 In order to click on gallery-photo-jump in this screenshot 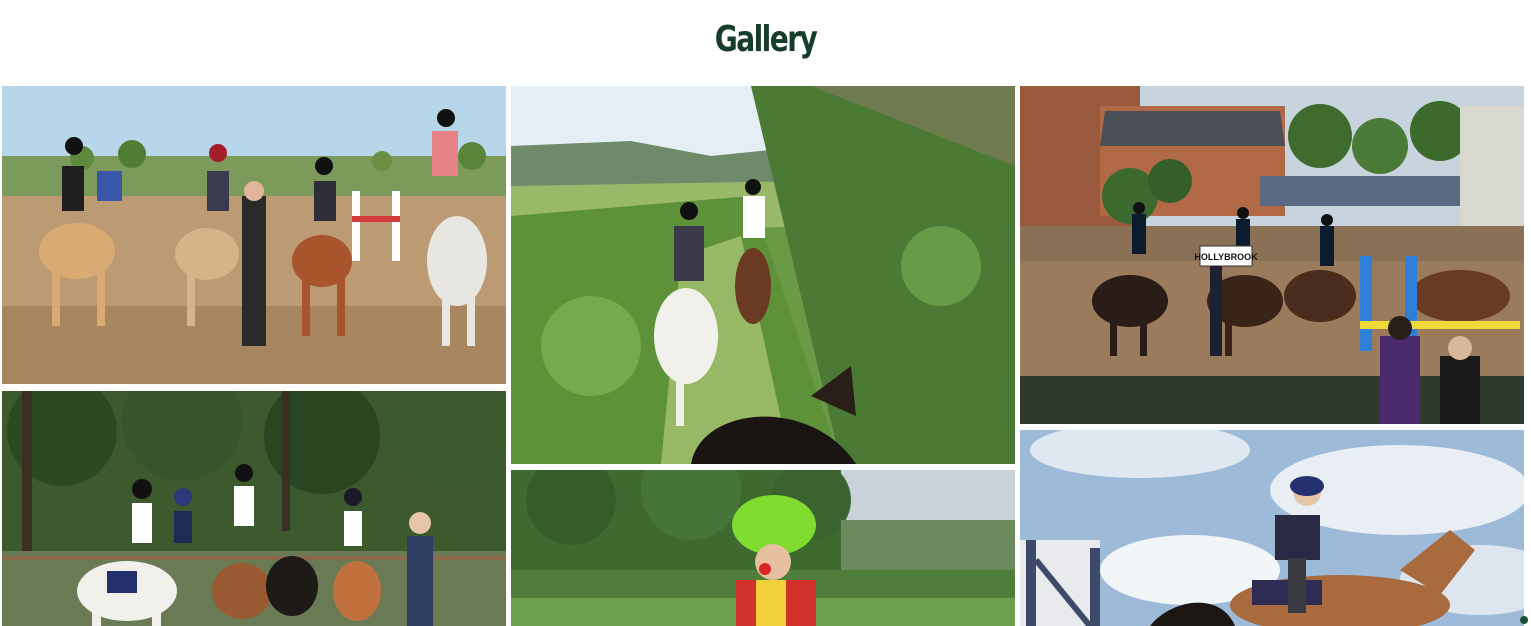, I will do `click(1272, 528)`.